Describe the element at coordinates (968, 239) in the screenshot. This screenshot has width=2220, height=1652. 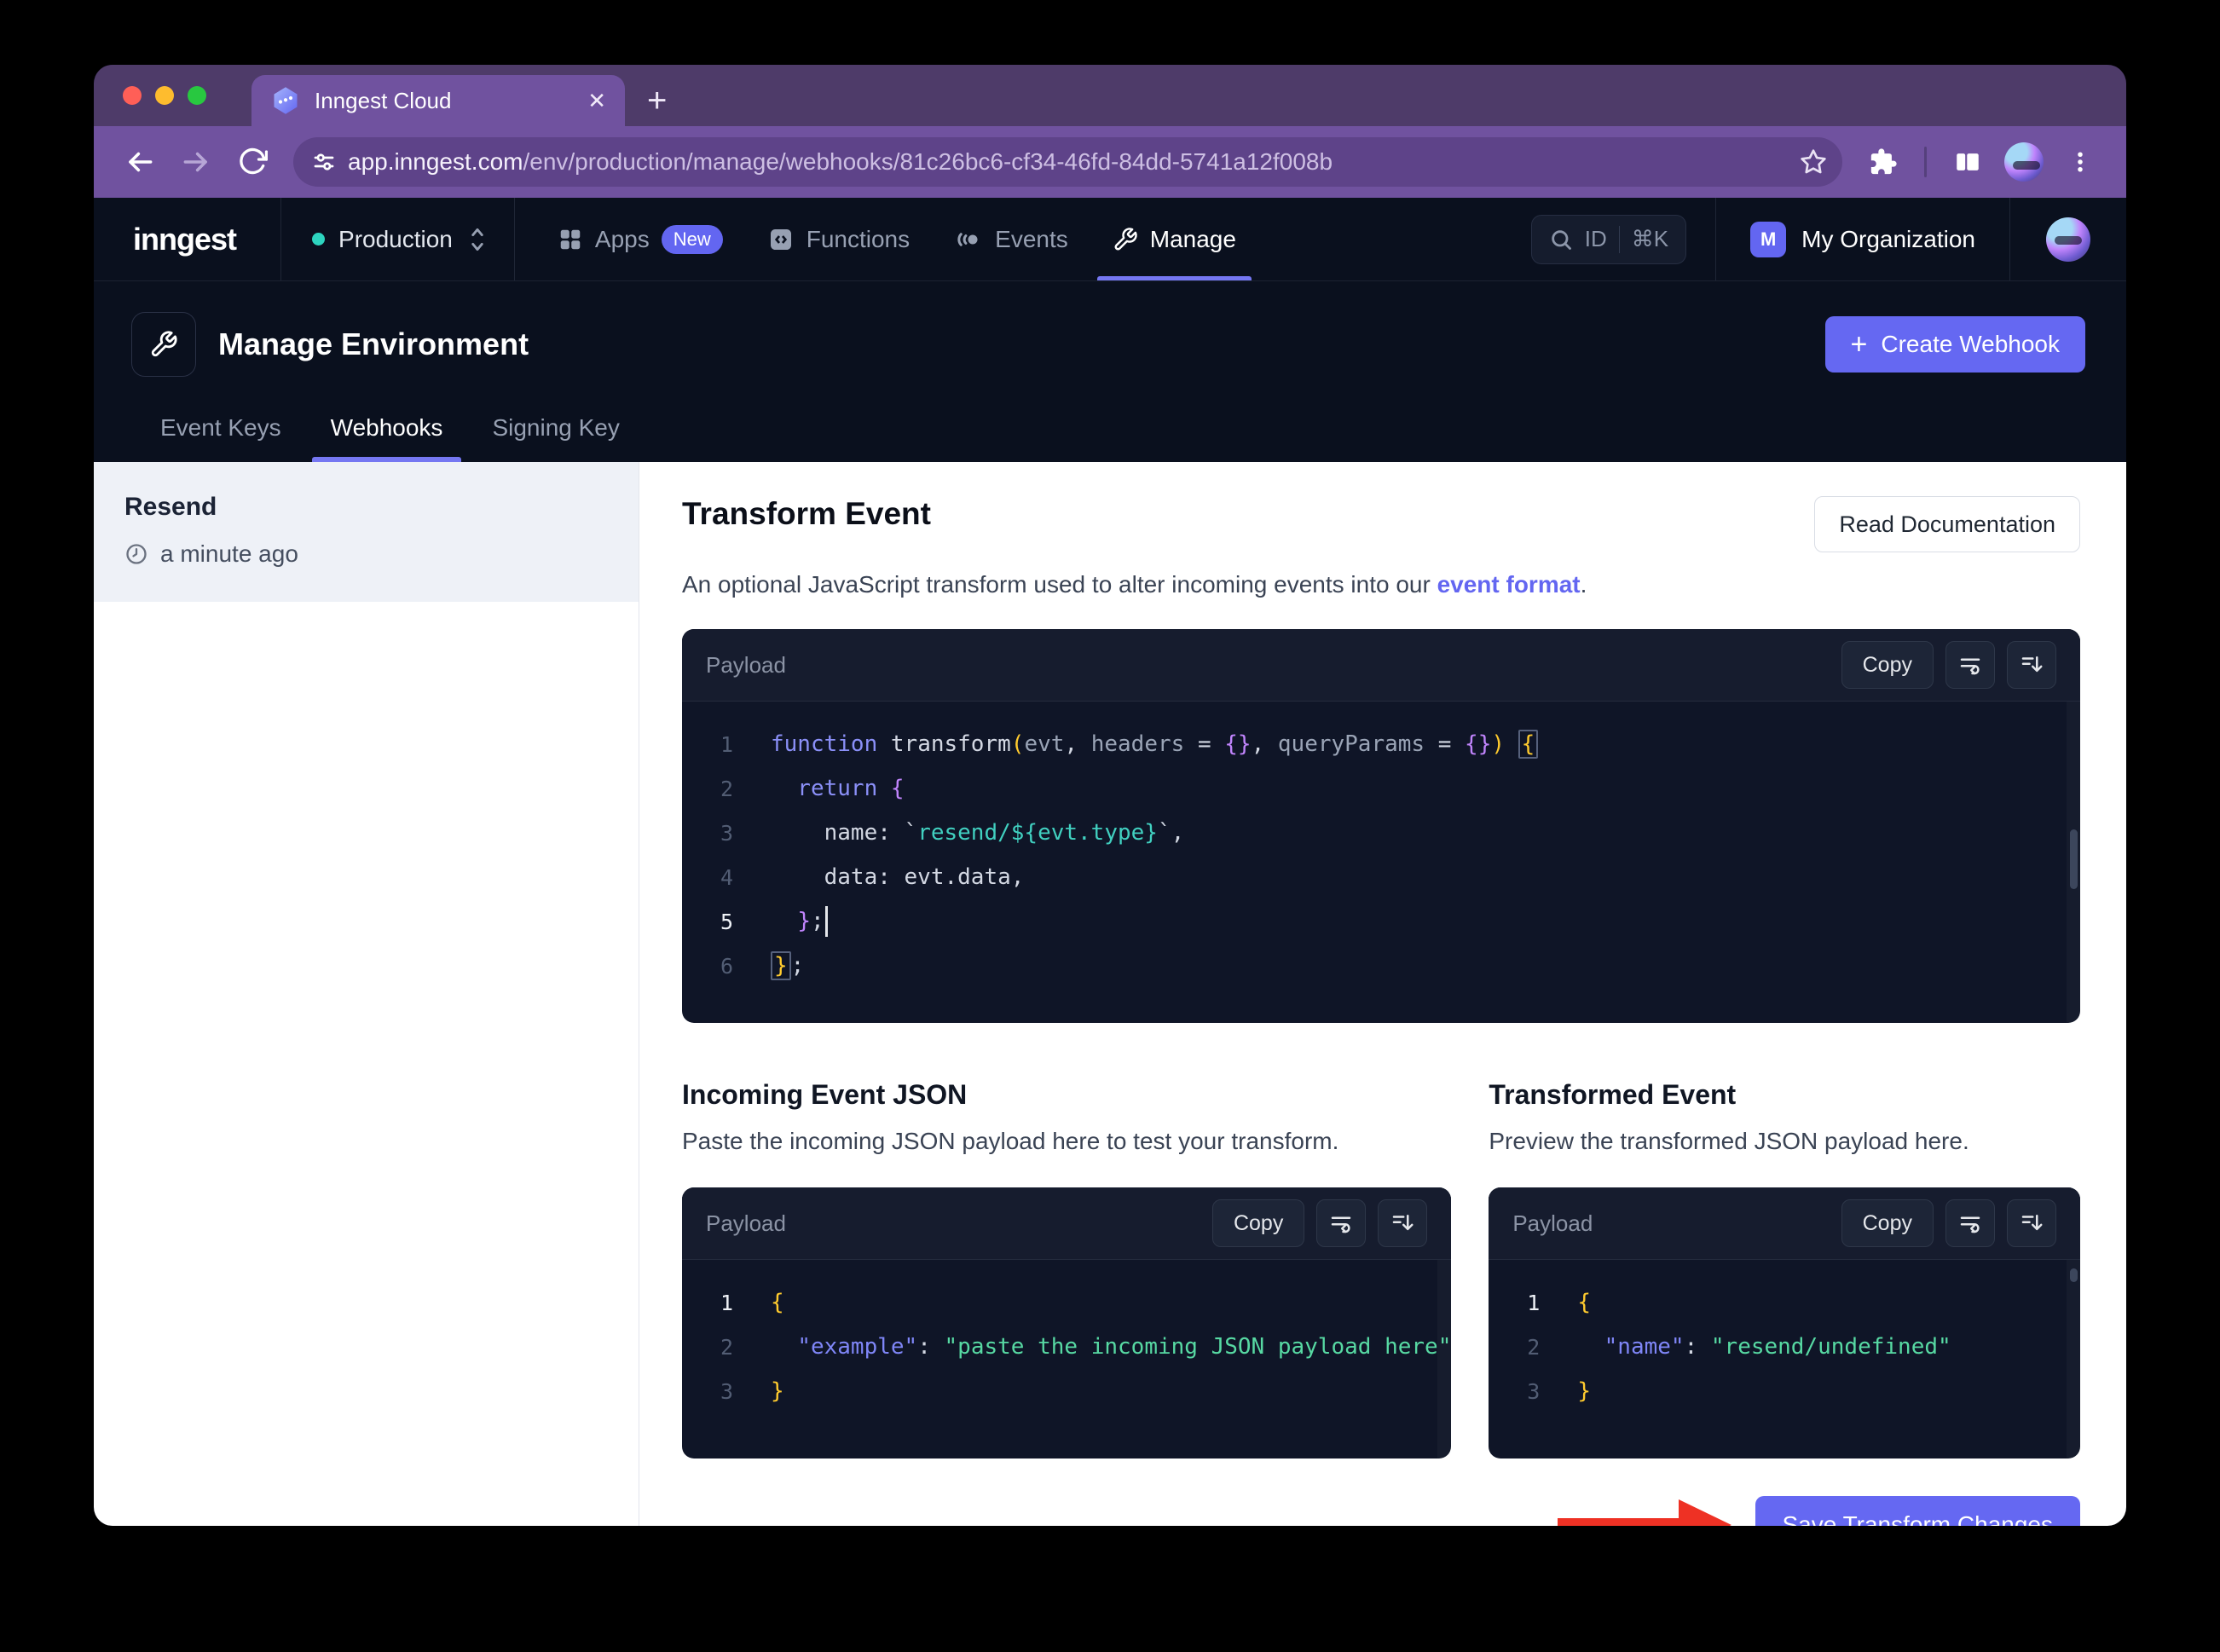
I see `events-icon` at that location.